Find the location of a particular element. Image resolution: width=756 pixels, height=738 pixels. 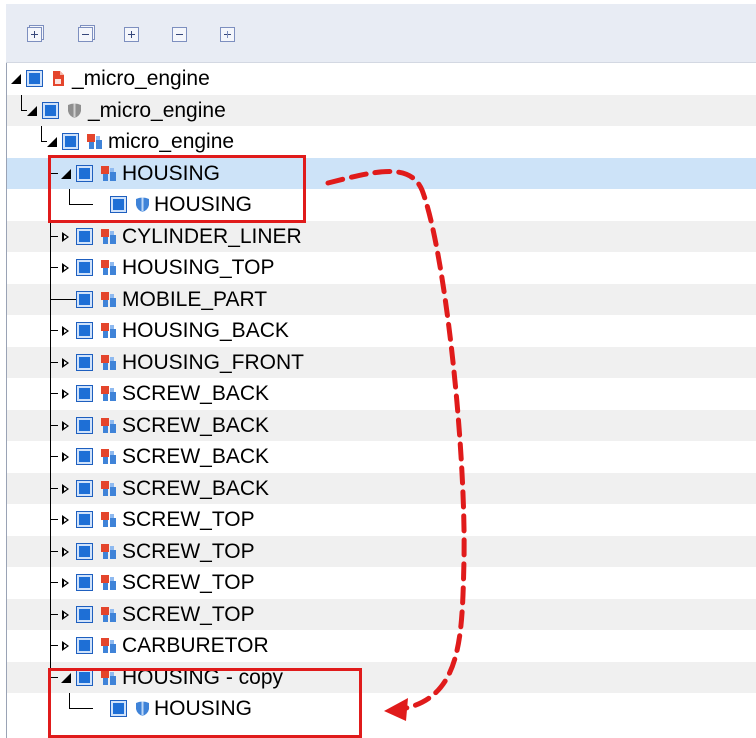

expand-selected-icon is located at coordinates (227, 34).